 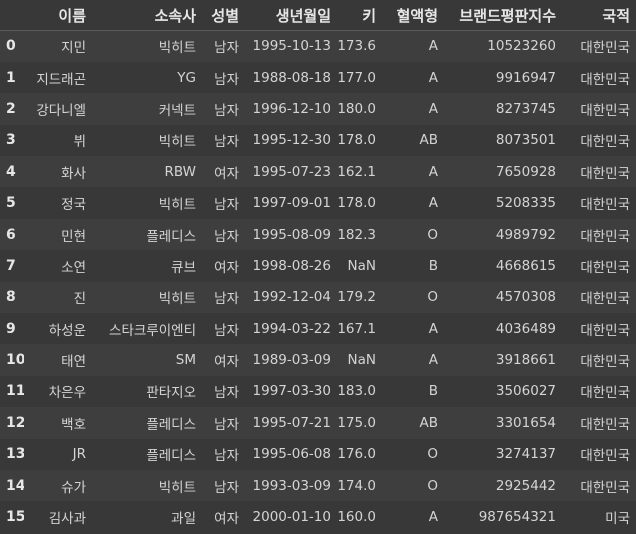 I want to click on column-header-brand-index: 브랜드평판지수, so click(x=503, y=15).